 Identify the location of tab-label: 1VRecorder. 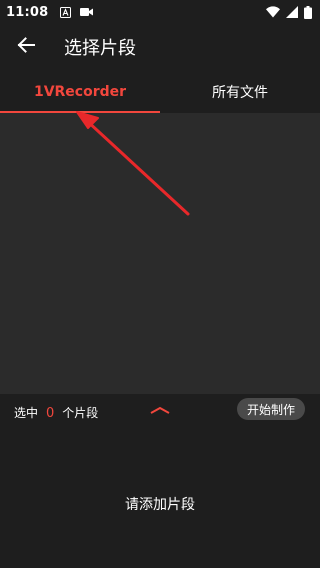
(80, 91).